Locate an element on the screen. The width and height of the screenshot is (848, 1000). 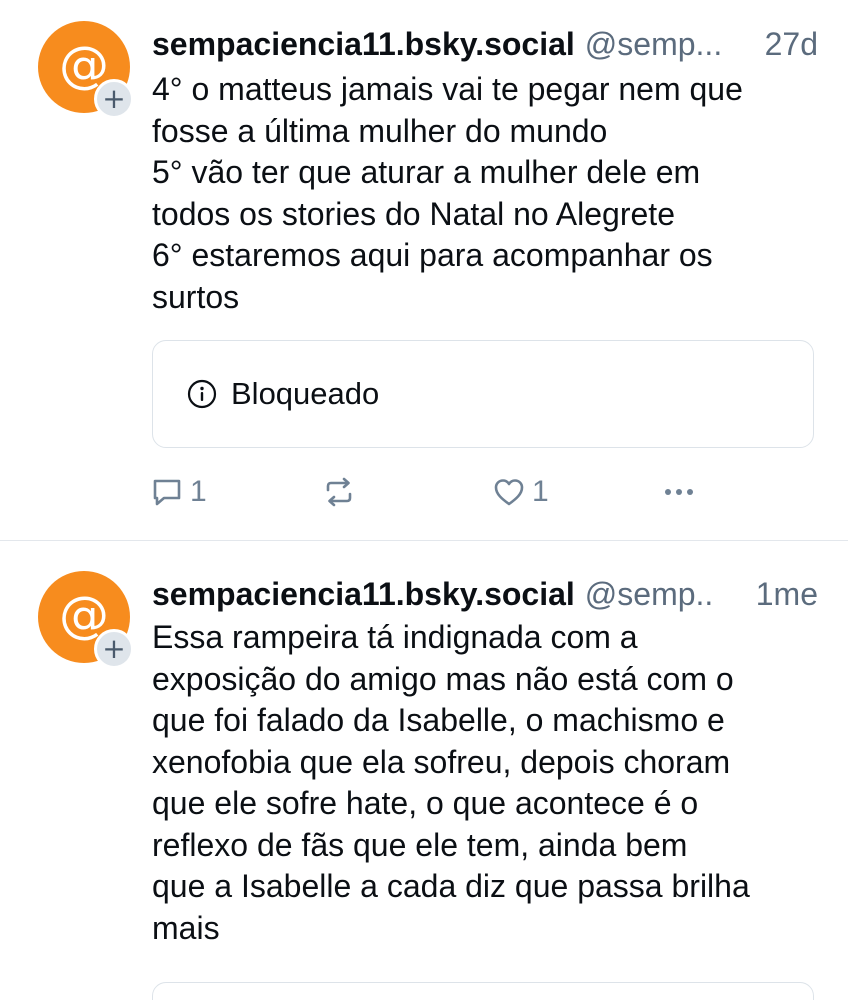
post-text-line: Essa rampeira tá indignada com a is located at coordinates (395, 637).